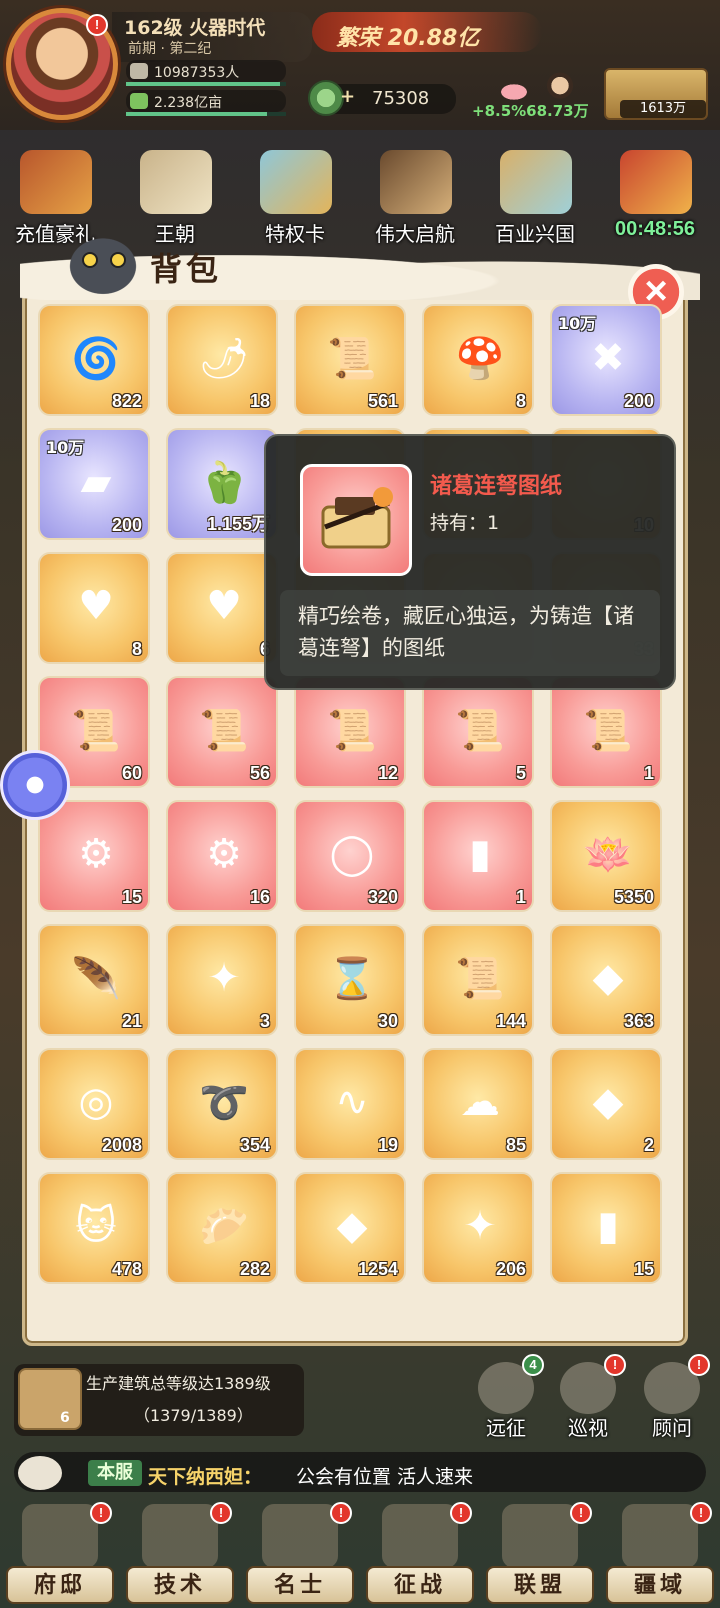 The image size is (720, 1608). What do you see at coordinates (478, 732) in the screenshot?
I see `bag-item-slot: 📜 5` at bounding box center [478, 732].